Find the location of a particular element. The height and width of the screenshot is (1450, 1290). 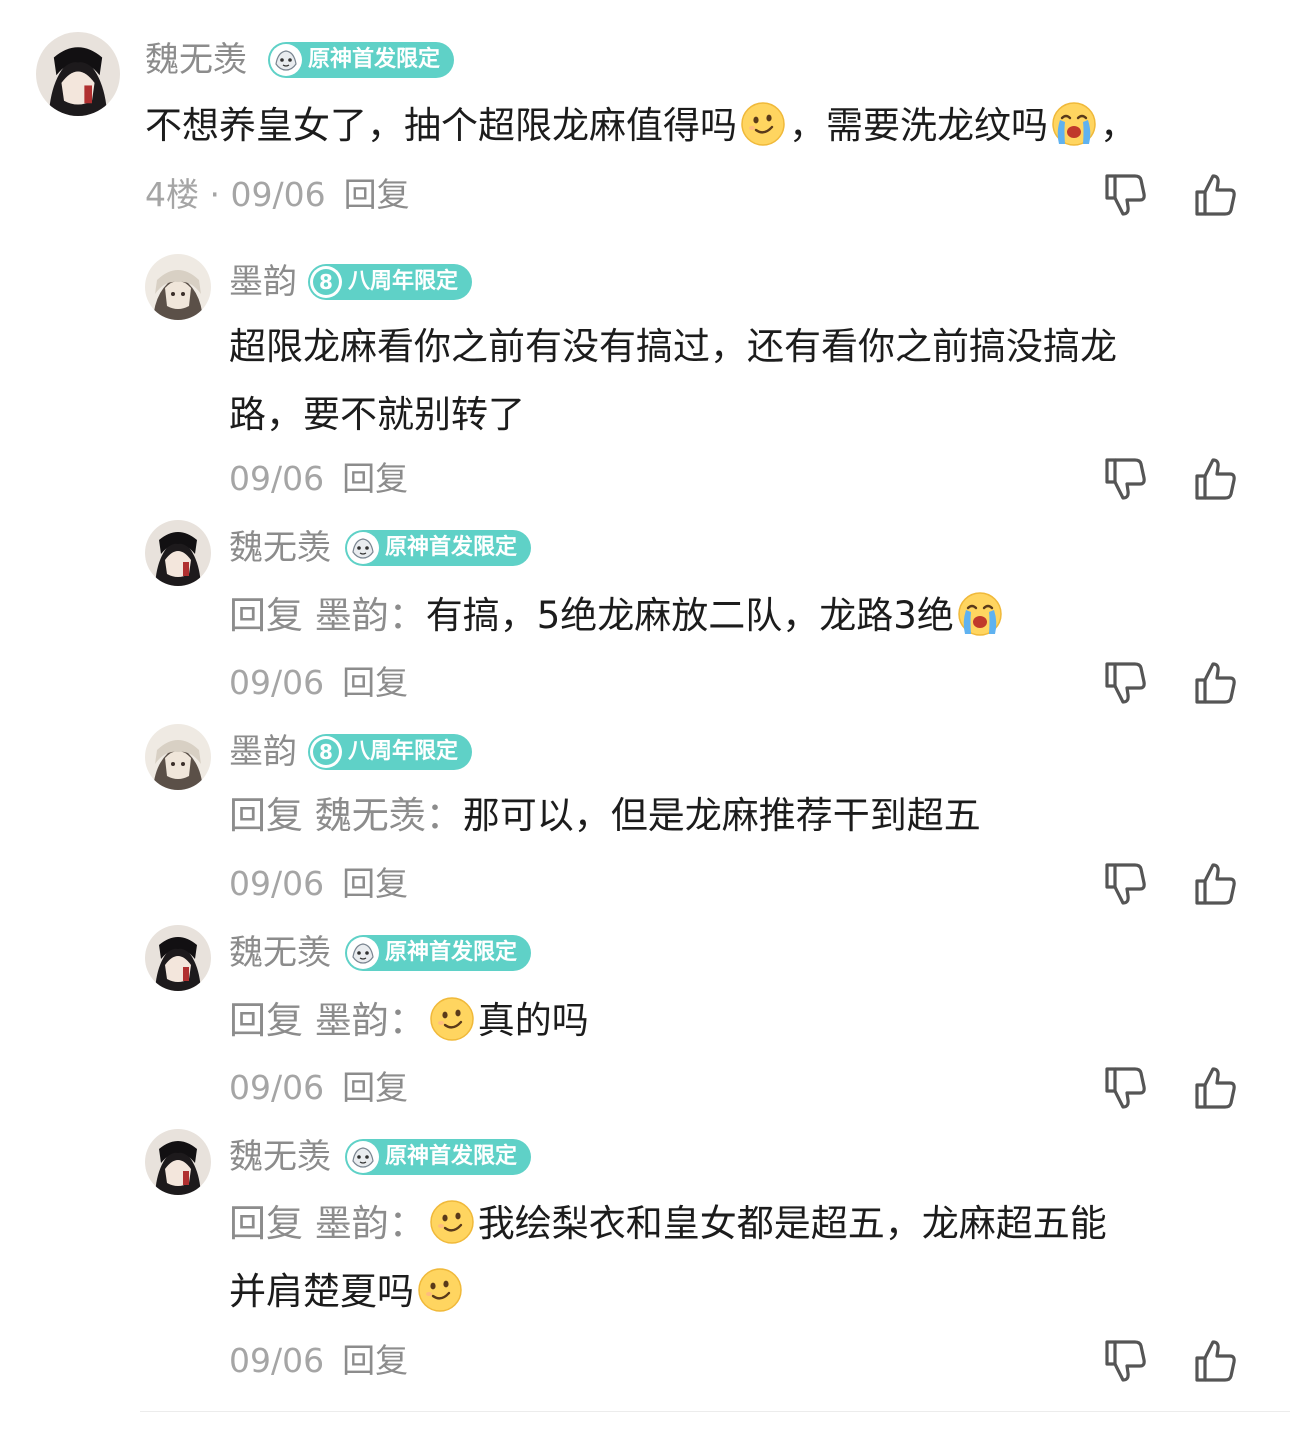

comment-text-part: 真的吗 is located at coordinates (533, 1020).